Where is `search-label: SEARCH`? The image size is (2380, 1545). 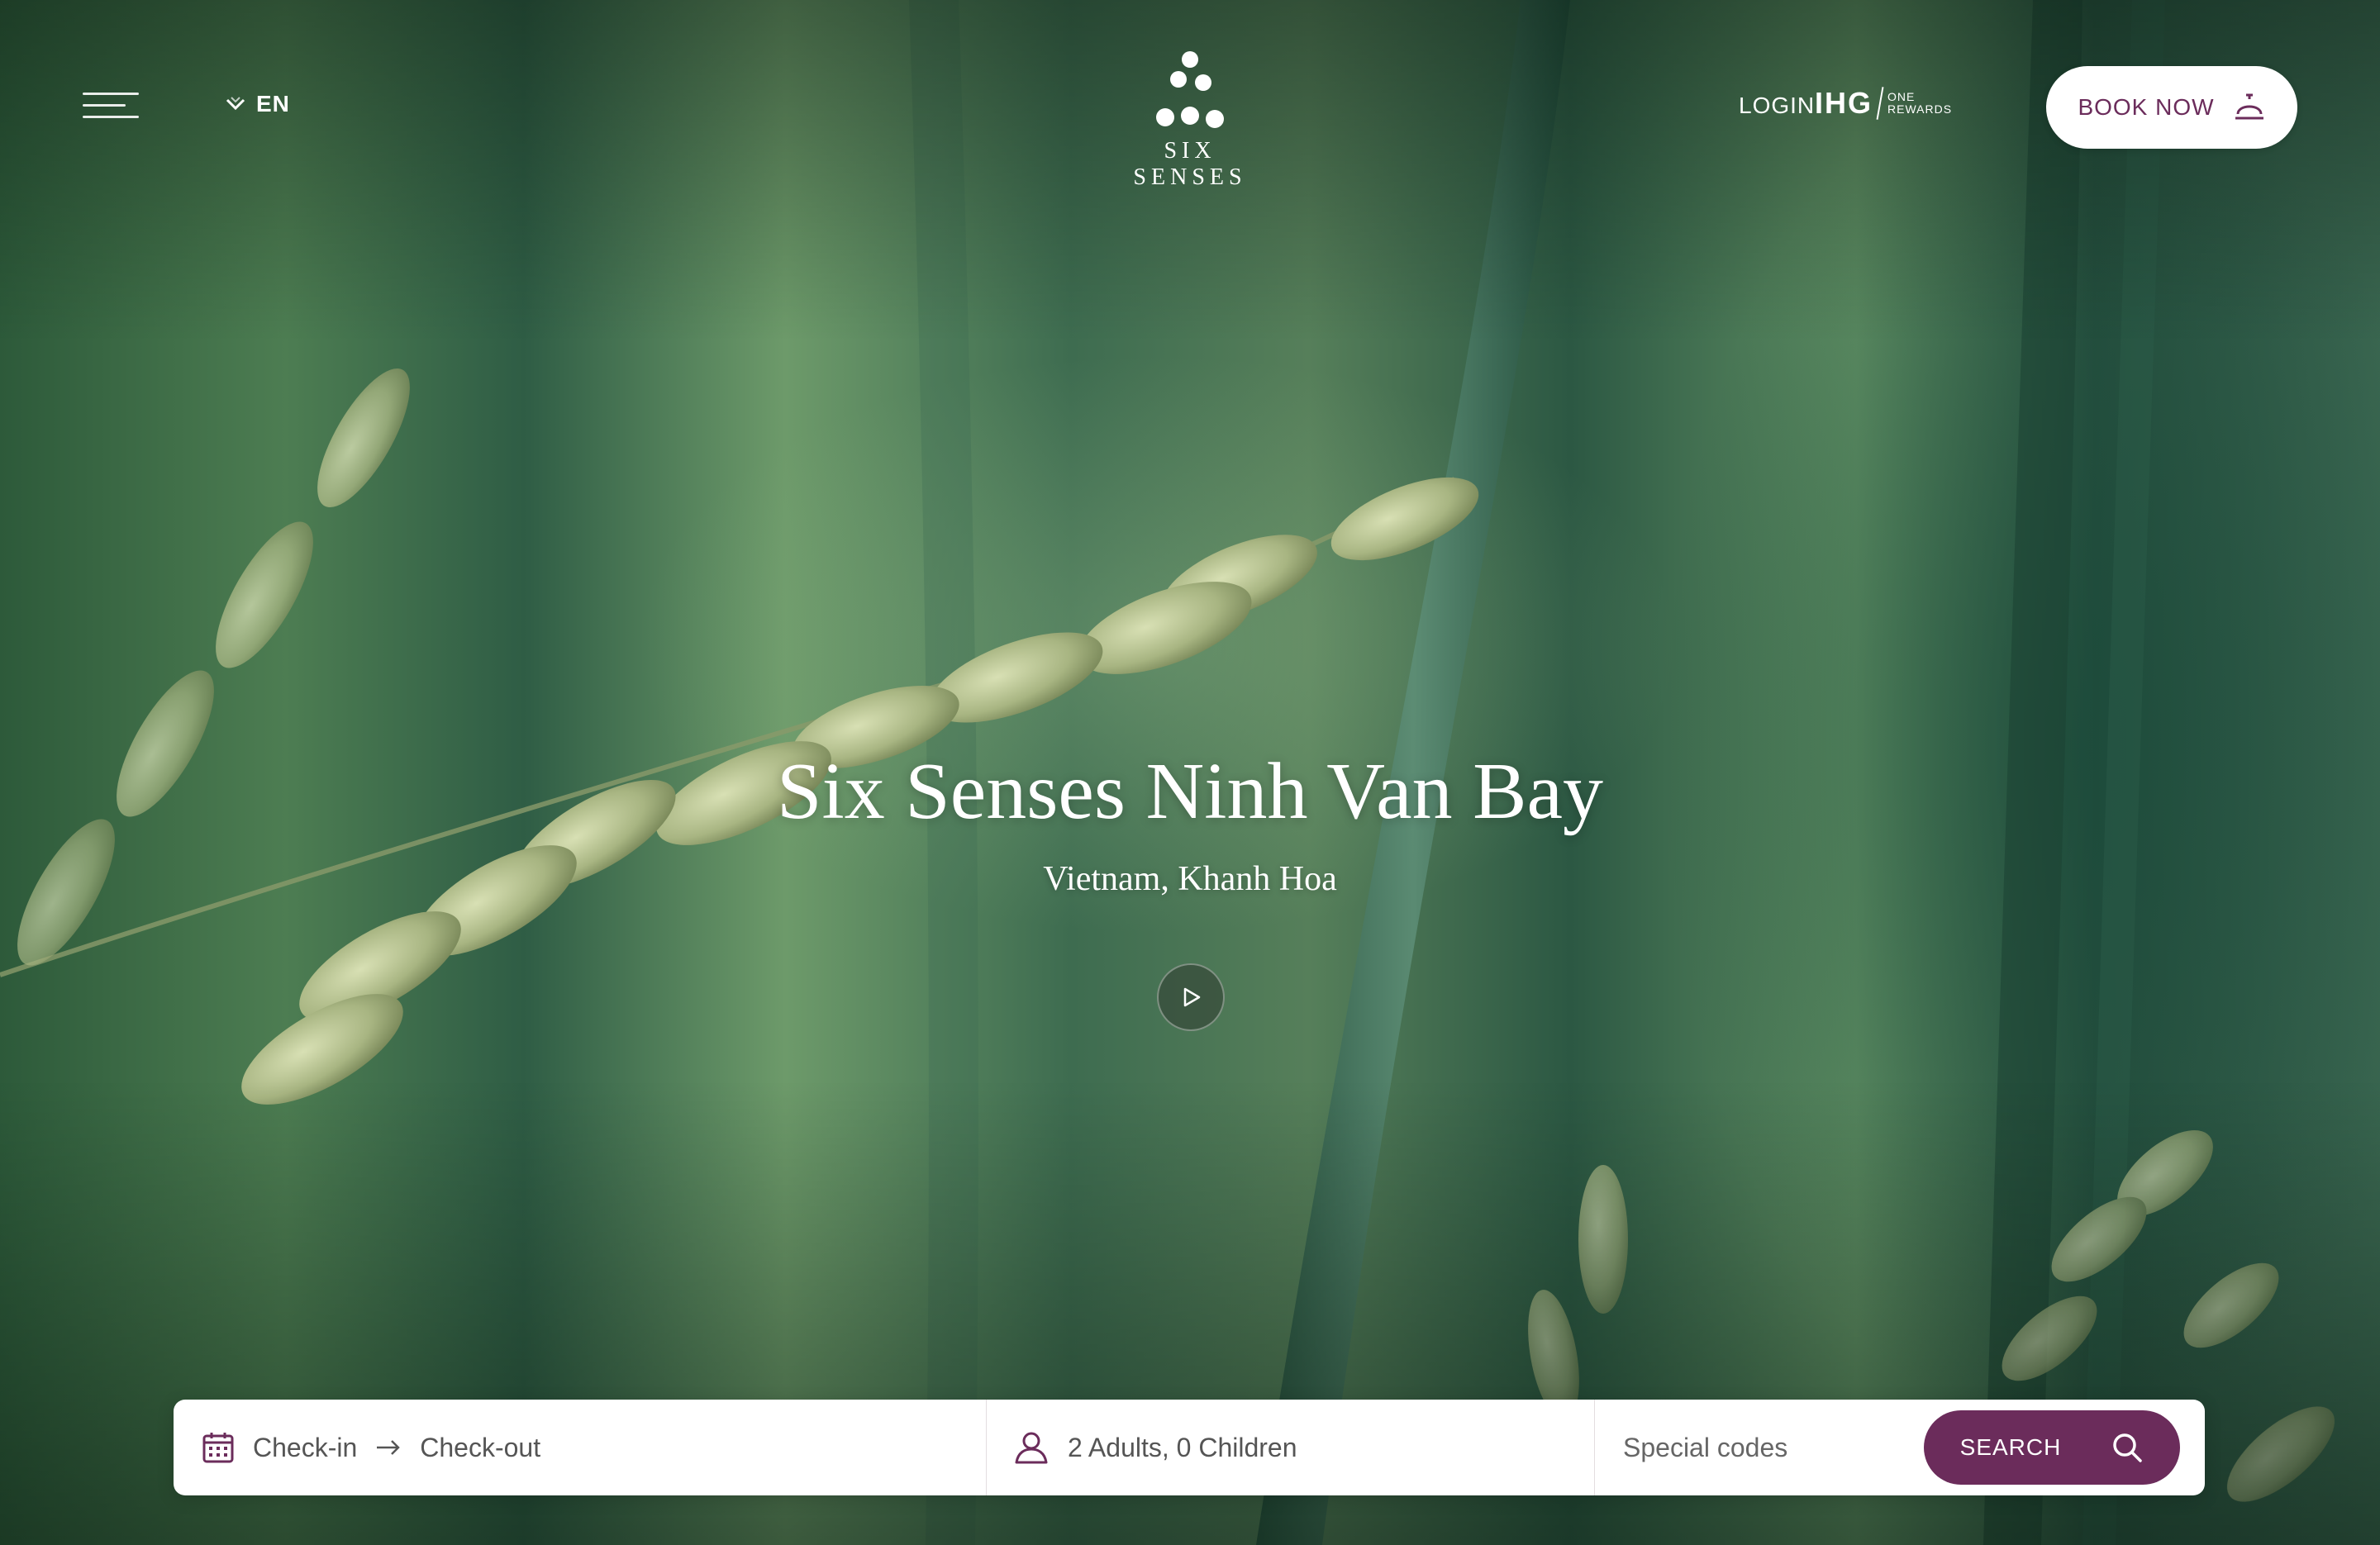 search-label: SEARCH is located at coordinates (2010, 1447).